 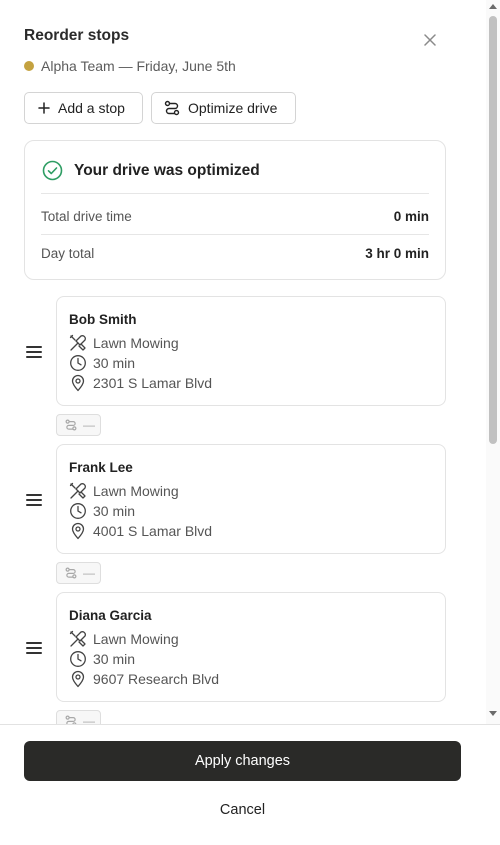 What do you see at coordinates (397, 253) in the screenshot?
I see `day-total-value: 3 hr 0 min` at bounding box center [397, 253].